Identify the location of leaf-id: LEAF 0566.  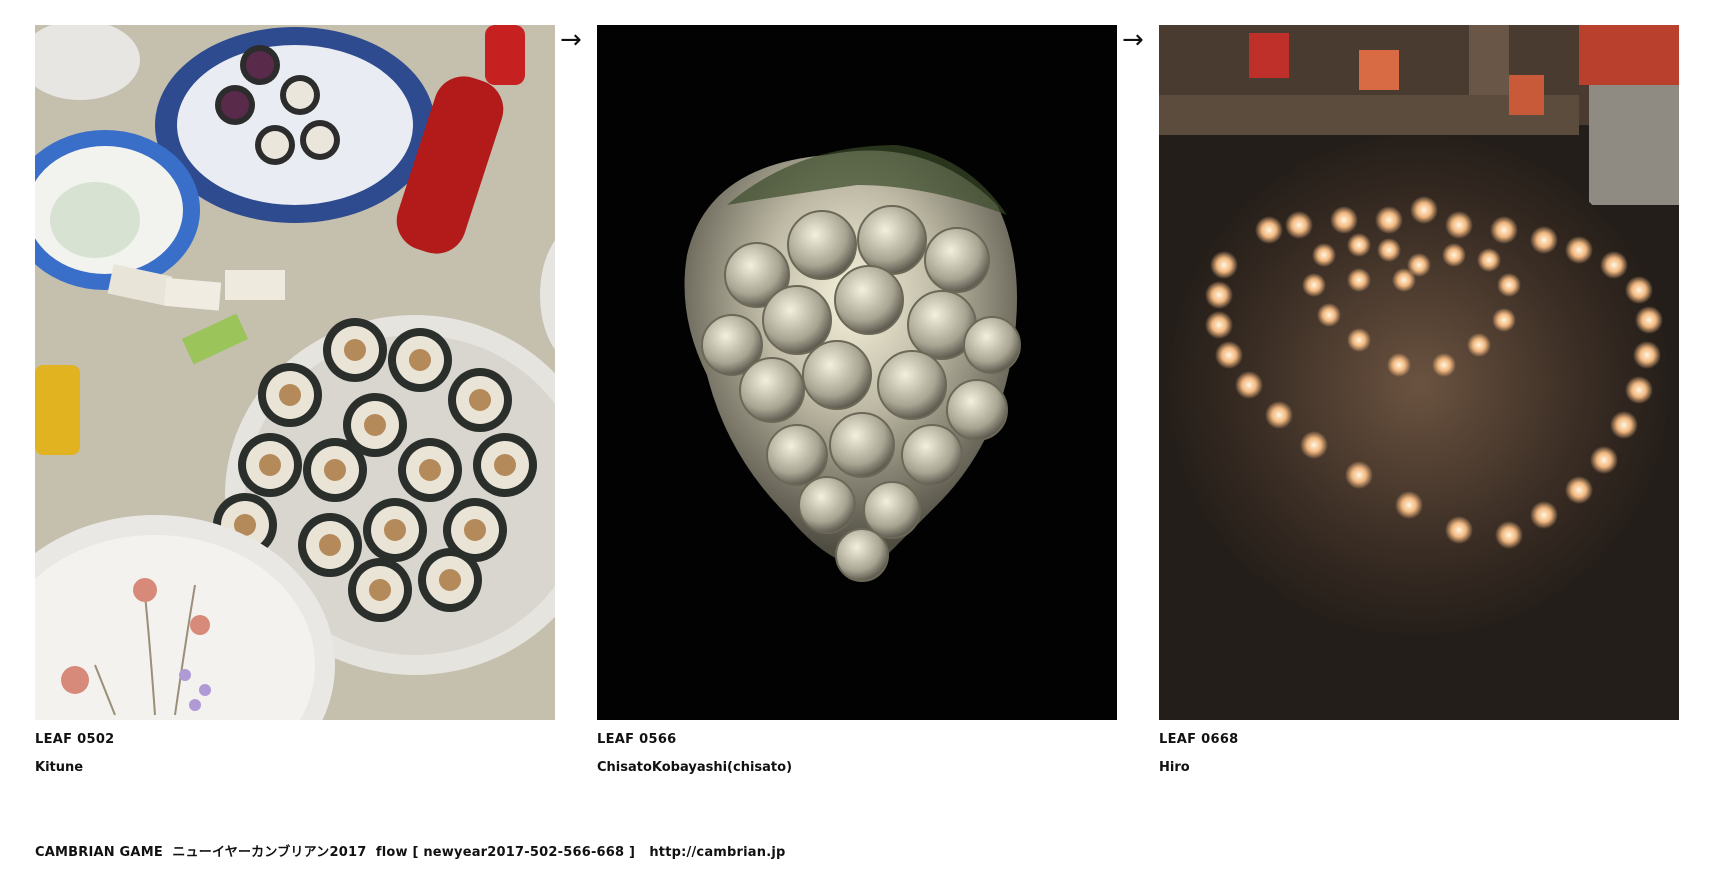
(637, 739).